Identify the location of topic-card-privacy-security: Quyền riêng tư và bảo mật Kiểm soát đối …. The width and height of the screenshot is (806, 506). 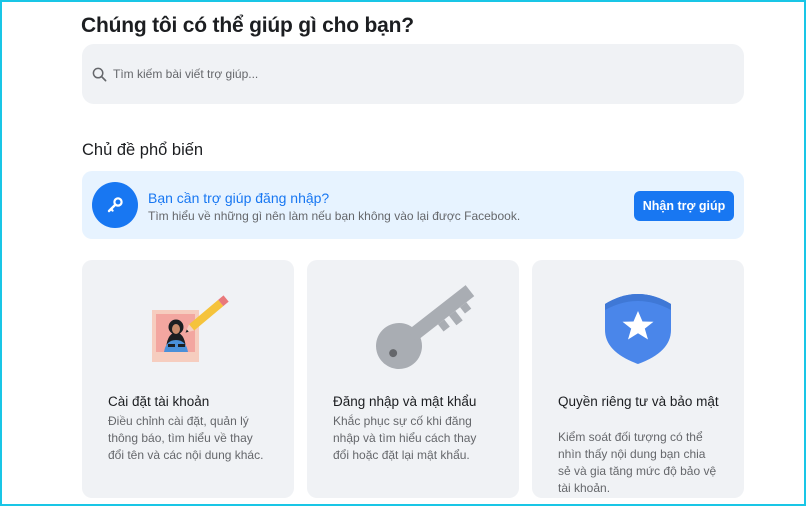
(638, 379).